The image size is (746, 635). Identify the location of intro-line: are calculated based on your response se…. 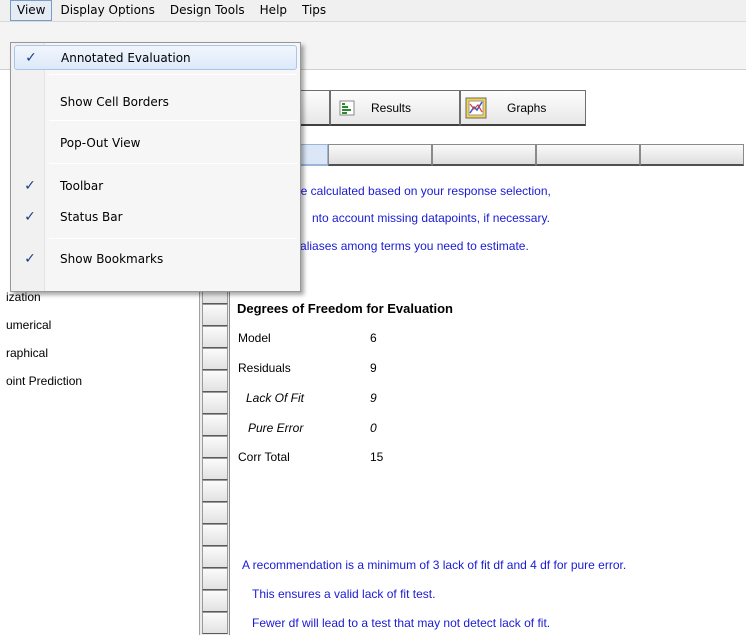
(420, 191).